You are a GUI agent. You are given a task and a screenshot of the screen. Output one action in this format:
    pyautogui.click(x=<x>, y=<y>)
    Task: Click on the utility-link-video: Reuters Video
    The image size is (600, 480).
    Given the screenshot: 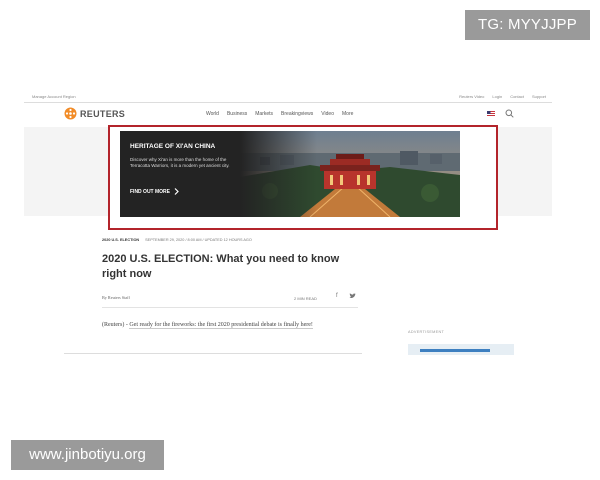 What is the action you would take?
    pyautogui.click(x=471, y=96)
    